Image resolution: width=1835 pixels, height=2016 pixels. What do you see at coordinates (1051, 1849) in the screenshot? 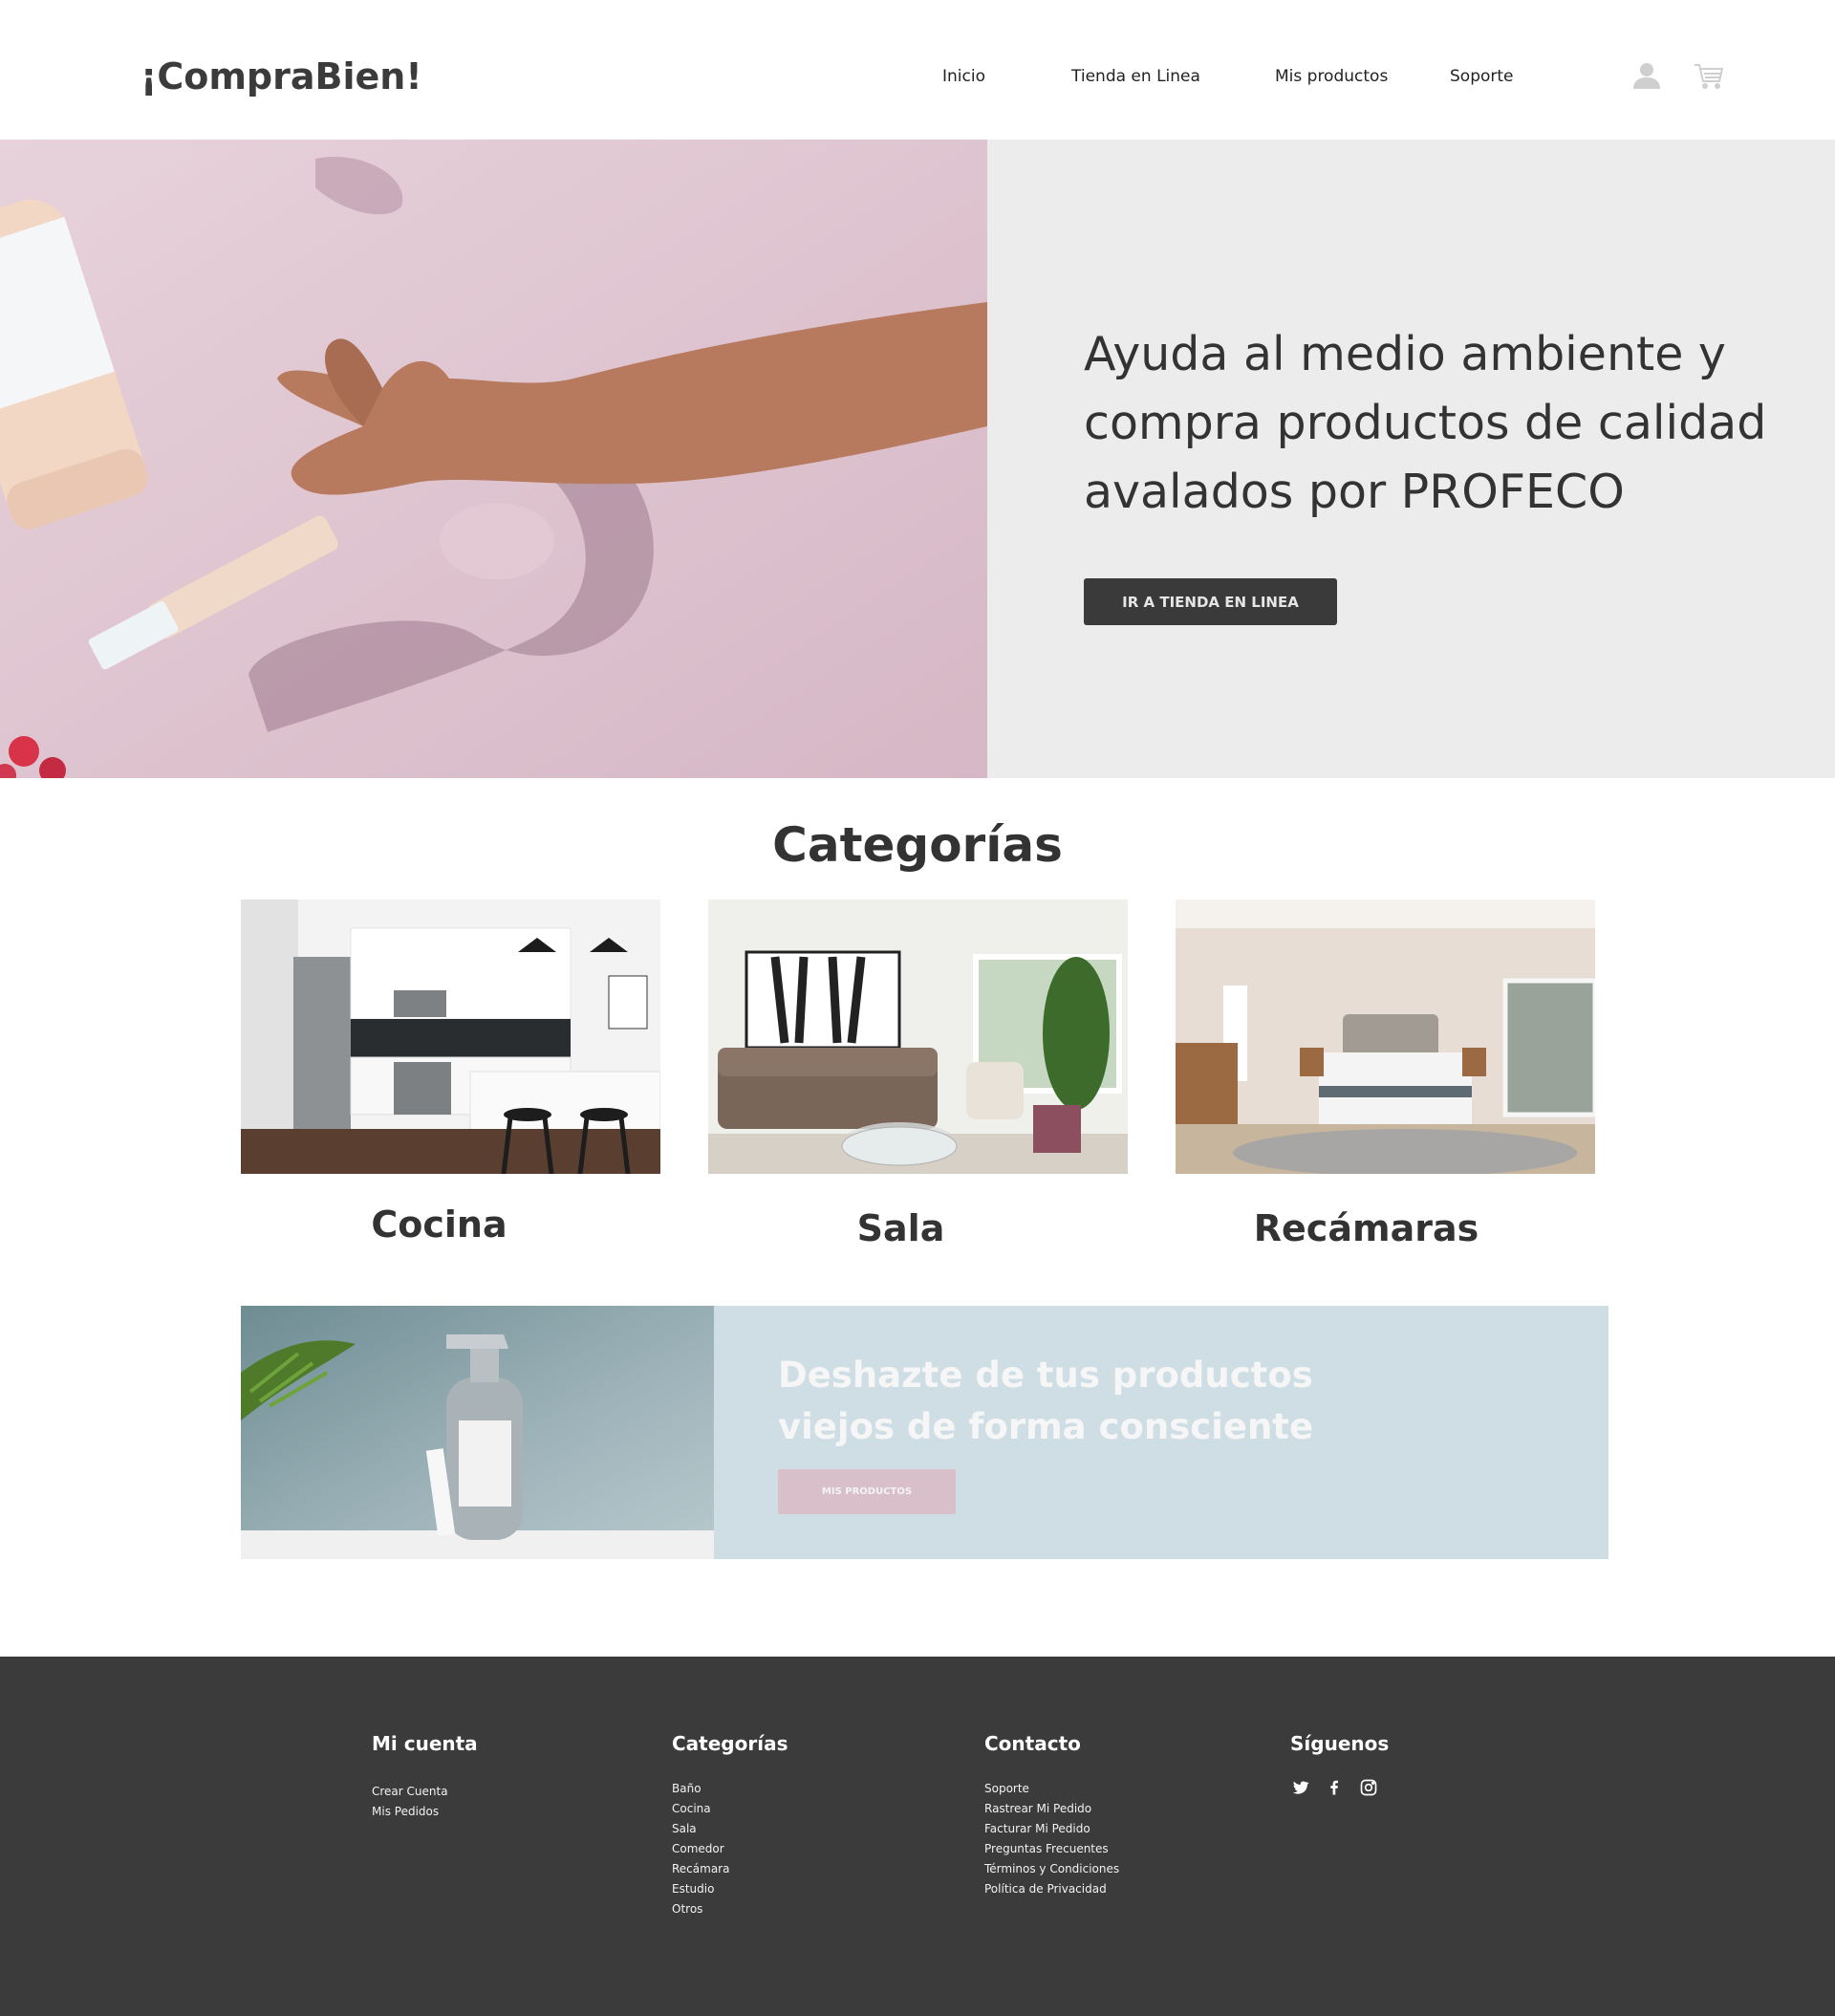
I see `footer-link-preguntas-frecuentes: Preguntas Frecuentes` at bounding box center [1051, 1849].